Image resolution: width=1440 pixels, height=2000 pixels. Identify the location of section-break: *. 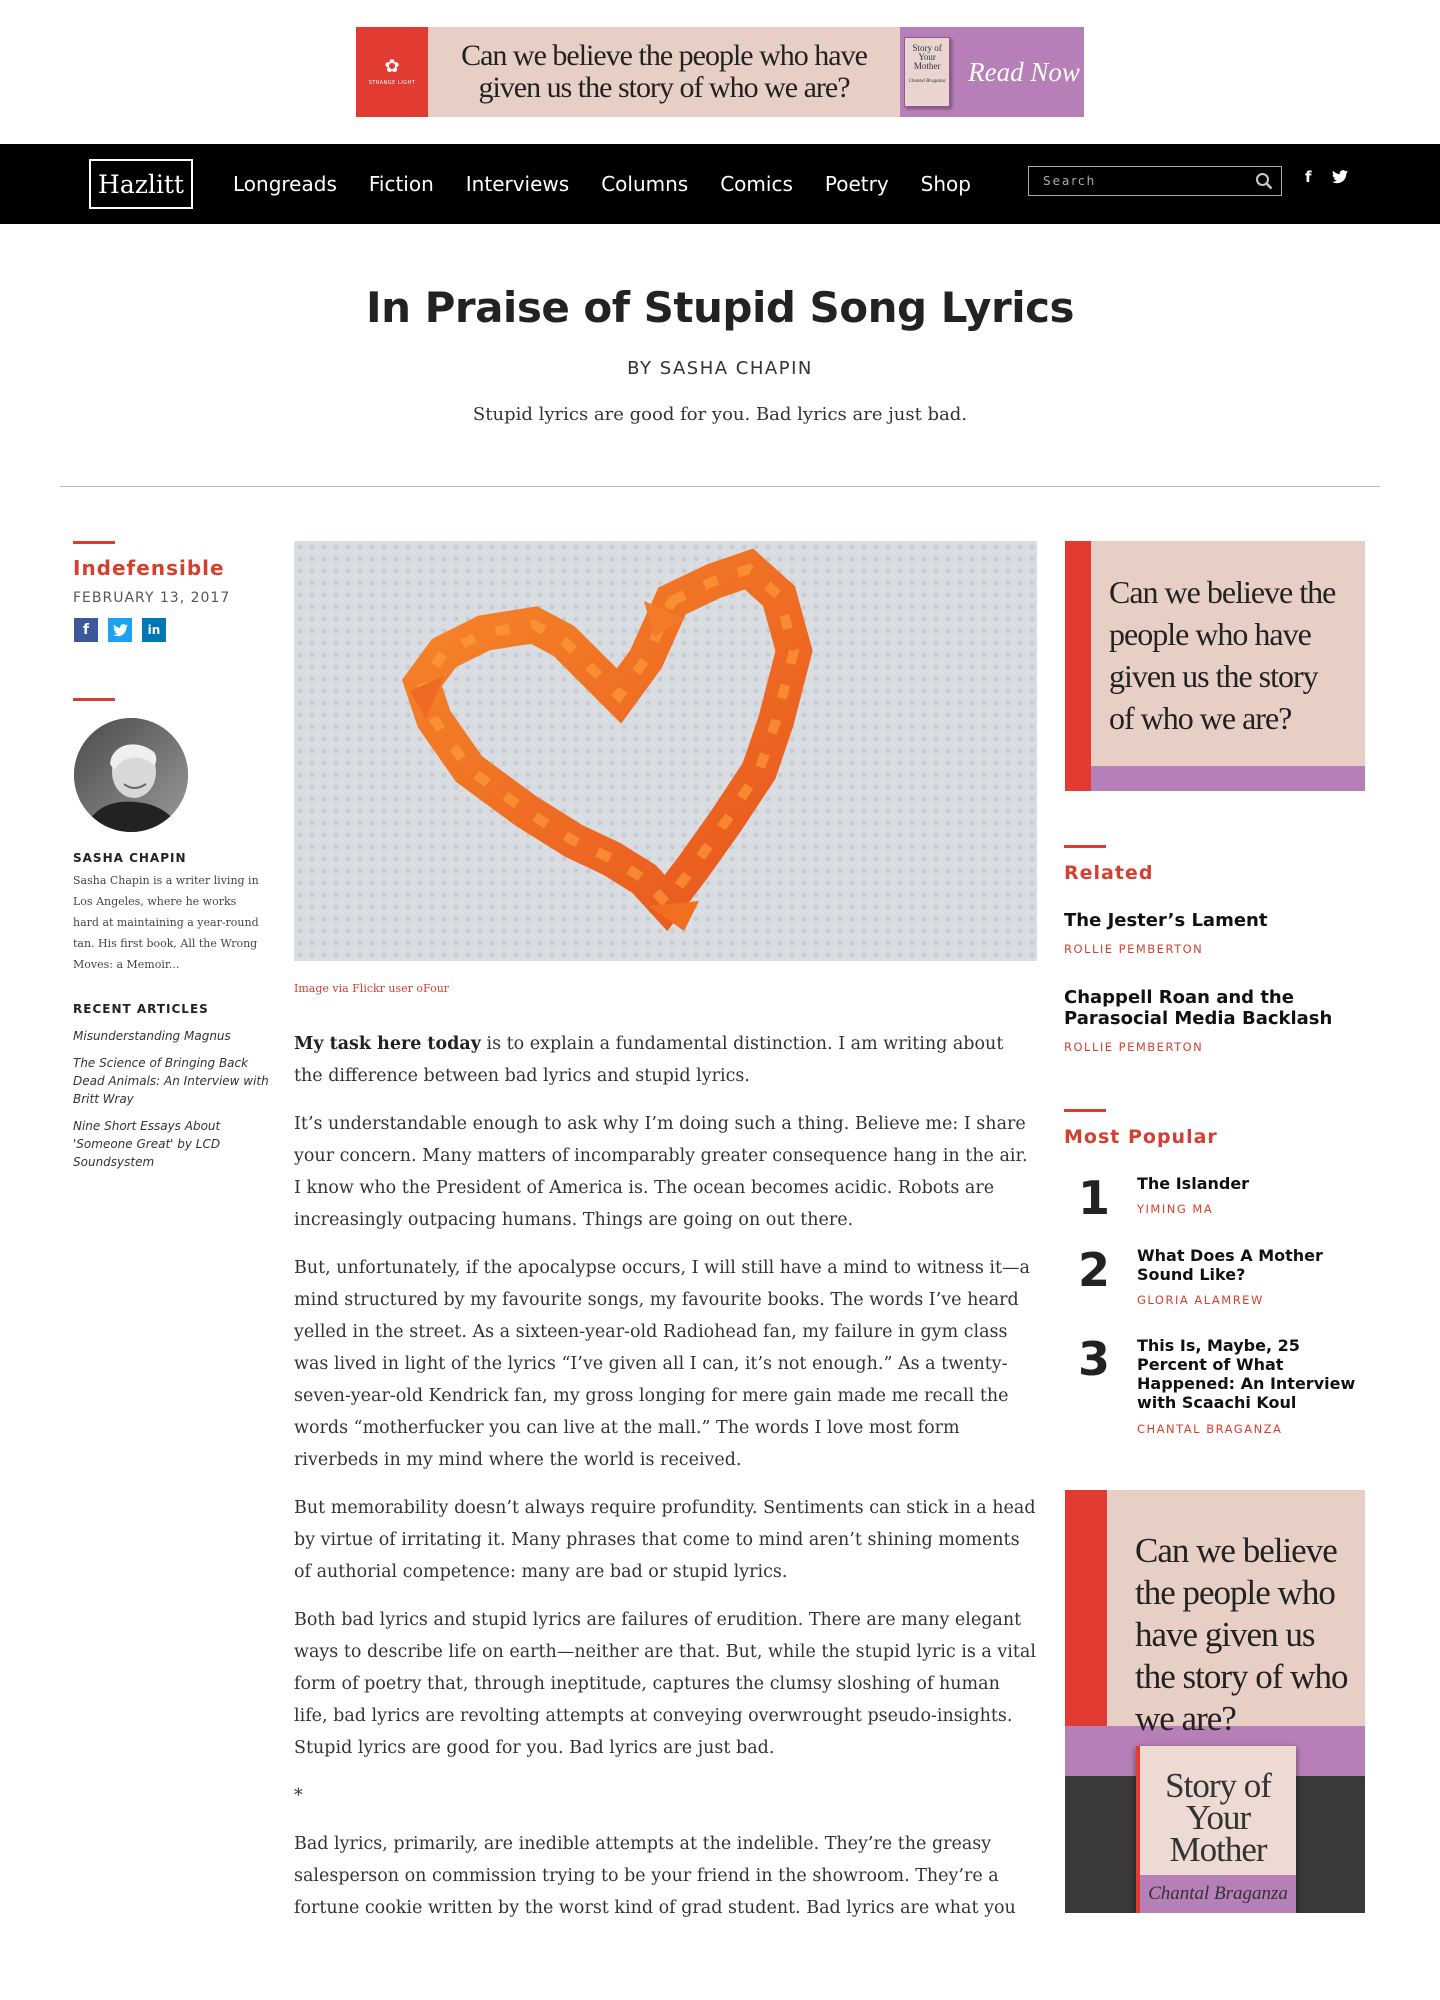
(298, 1796).